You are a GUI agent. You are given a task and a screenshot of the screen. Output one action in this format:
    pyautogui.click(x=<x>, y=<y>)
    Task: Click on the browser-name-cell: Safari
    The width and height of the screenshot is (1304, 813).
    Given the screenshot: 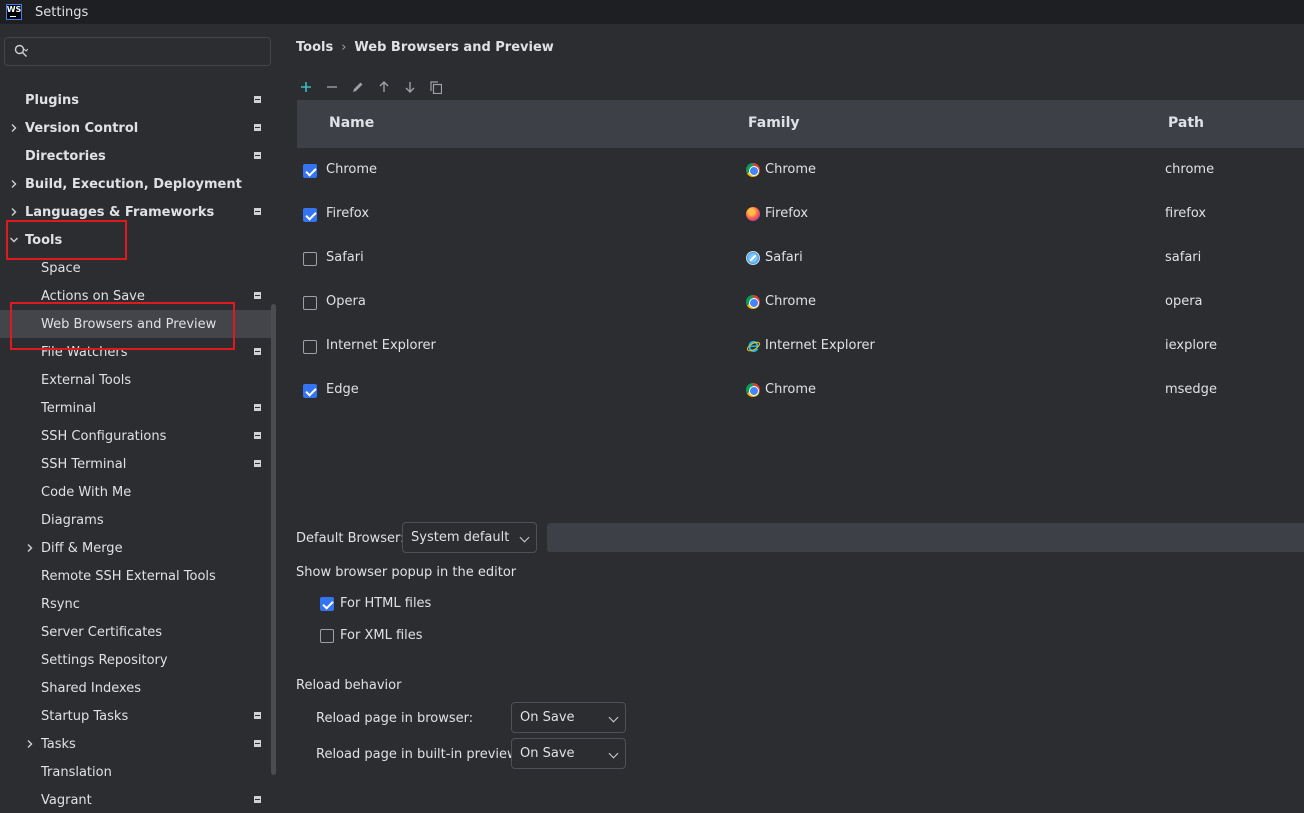 What is the action you would take?
    pyautogui.click(x=345, y=257)
    